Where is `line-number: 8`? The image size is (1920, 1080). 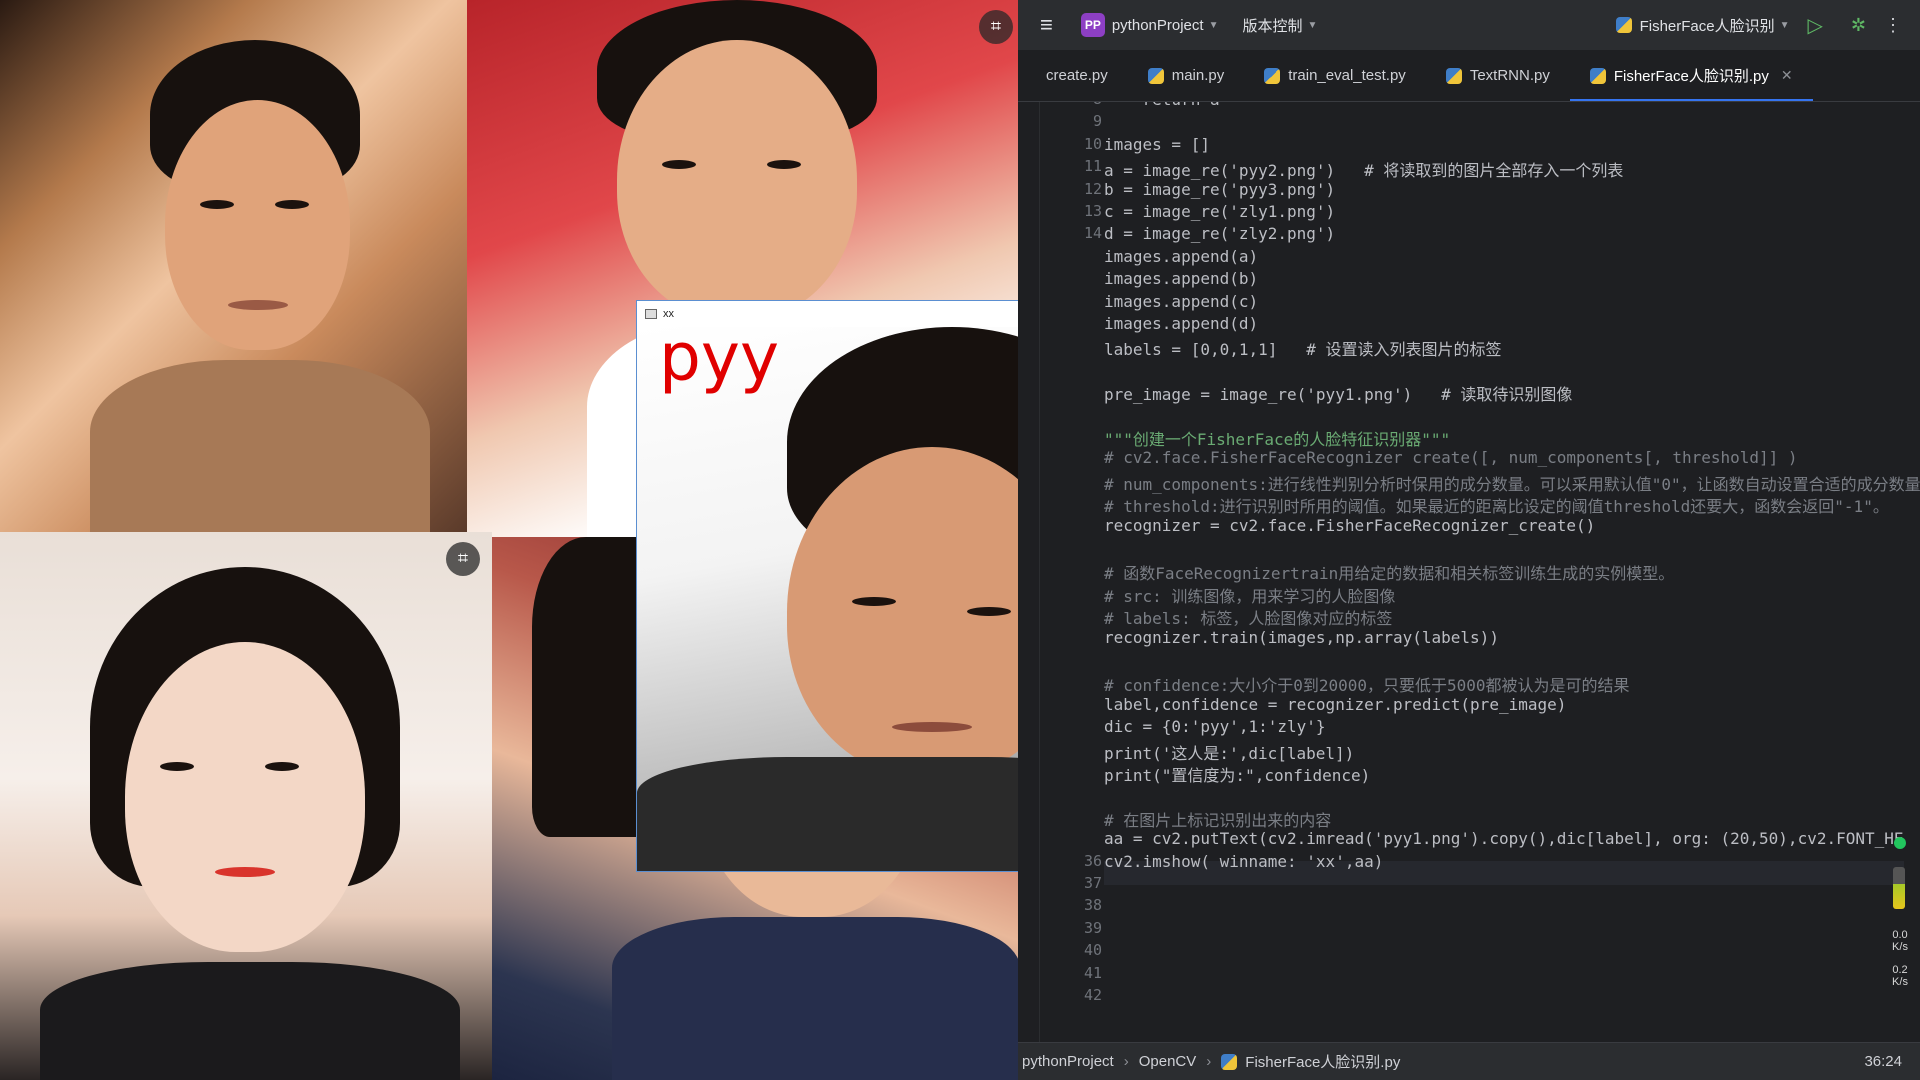 line-number: 8 is located at coordinates (1072, 105).